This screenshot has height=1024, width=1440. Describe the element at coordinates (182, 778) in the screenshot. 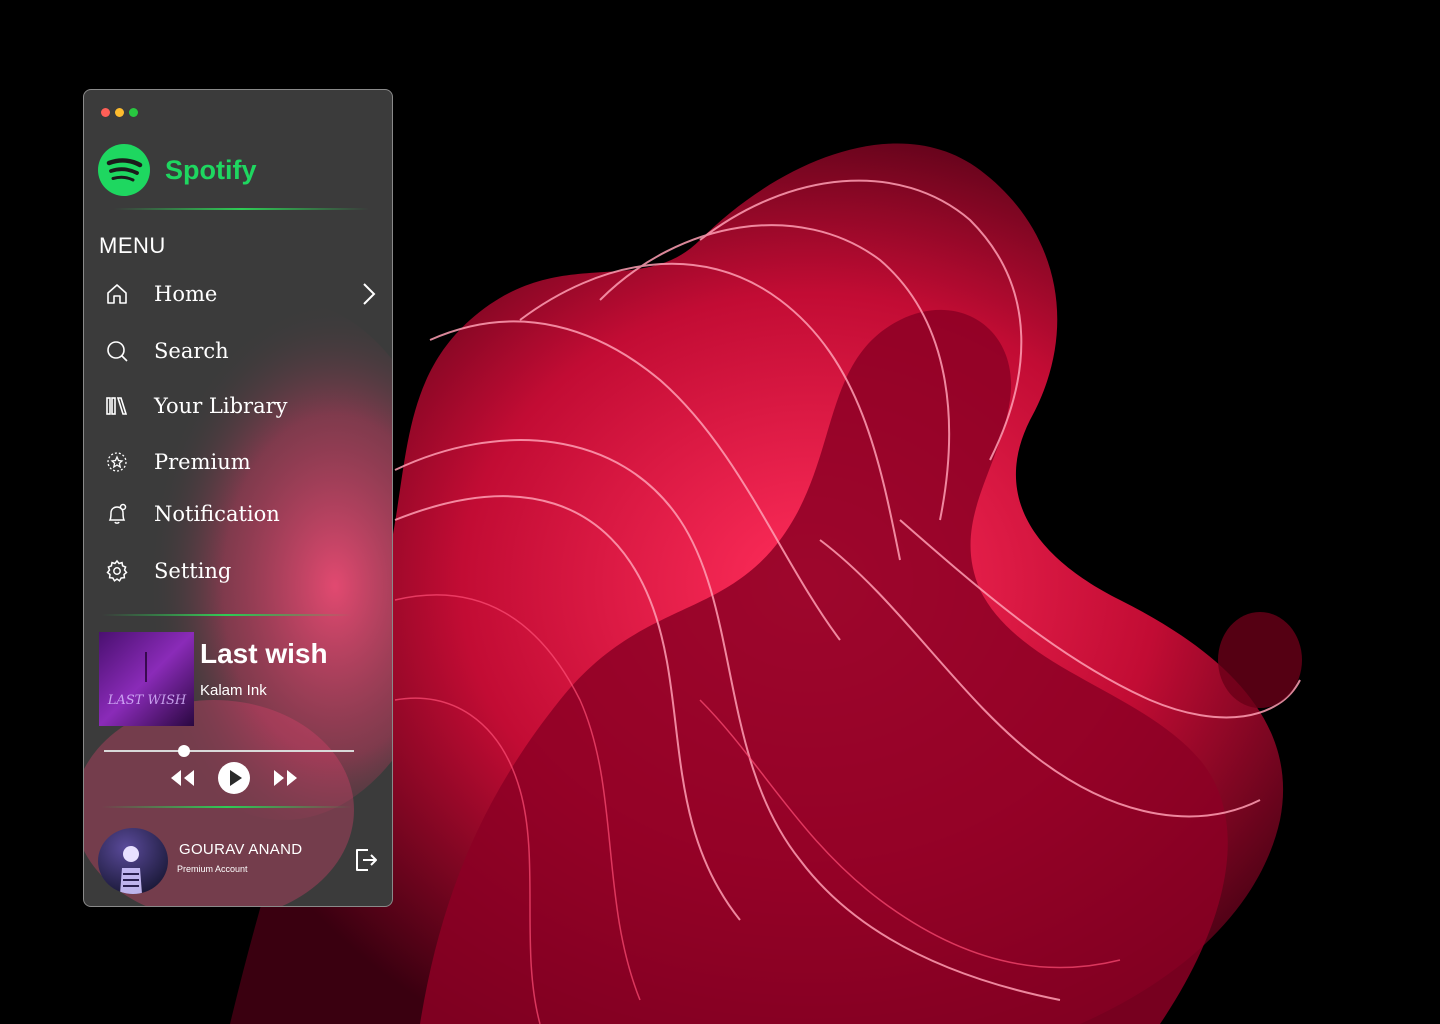

I see `rewind-icon` at that location.